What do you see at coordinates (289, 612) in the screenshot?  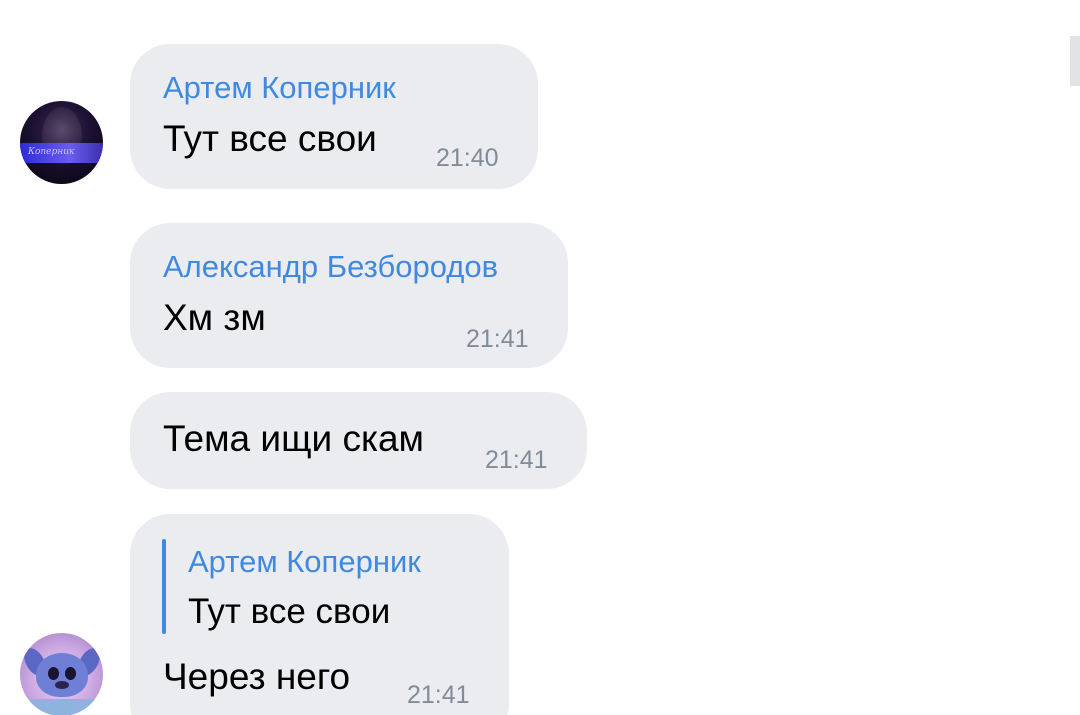 I see `reply-text: Тут все свои` at bounding box center [289, 612].